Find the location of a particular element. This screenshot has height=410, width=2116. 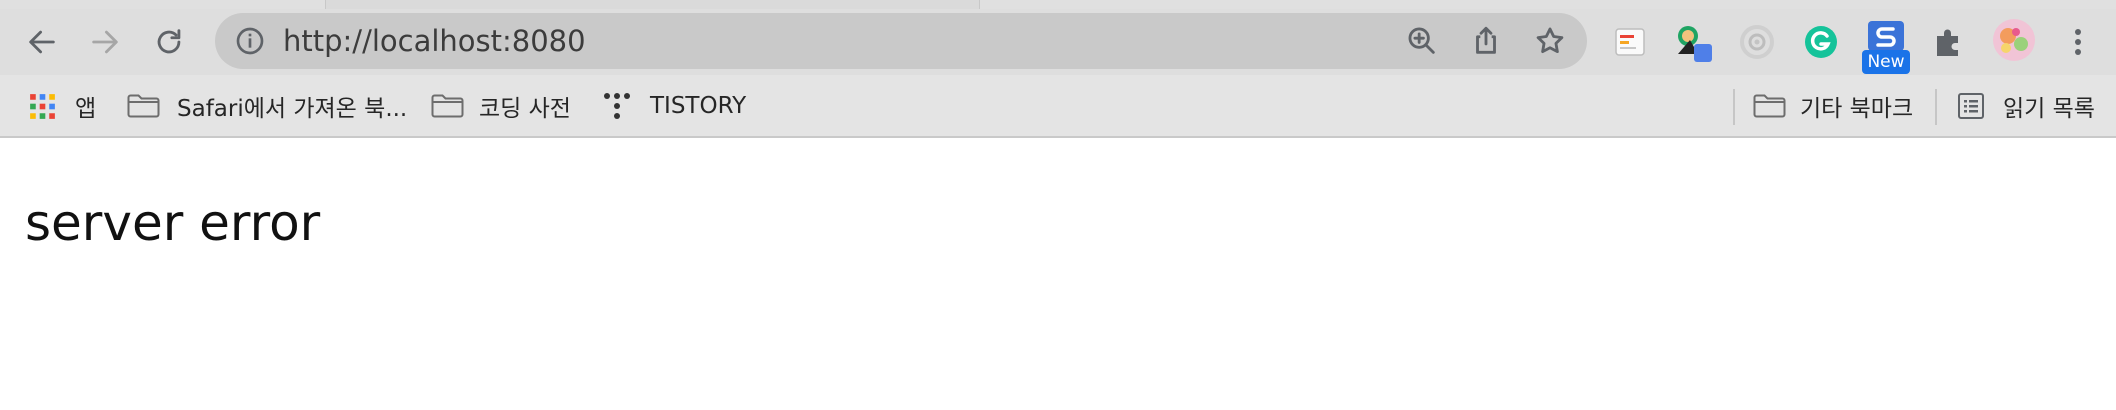

bookmark-label: TISTORY is located at coordinates (698, 106).